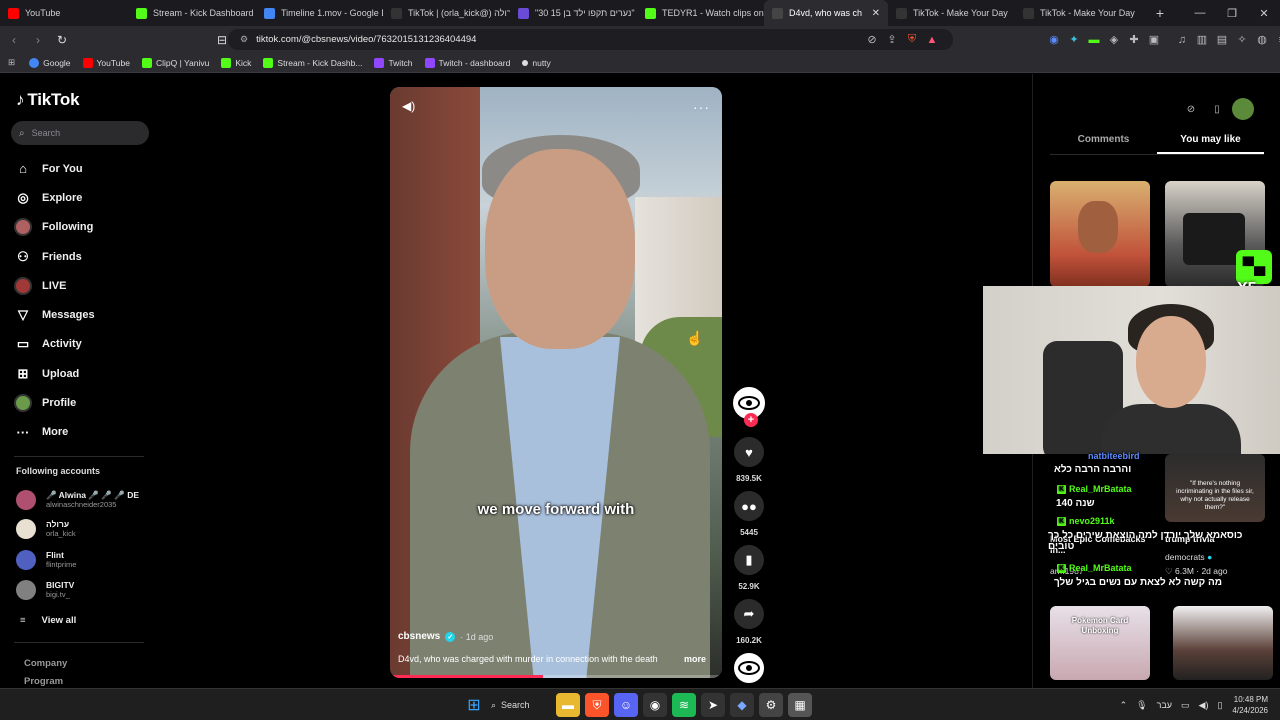  Describe the element at coordinates (701, 107) in the screenshot. I see `more-options-icon: ···` at that location.